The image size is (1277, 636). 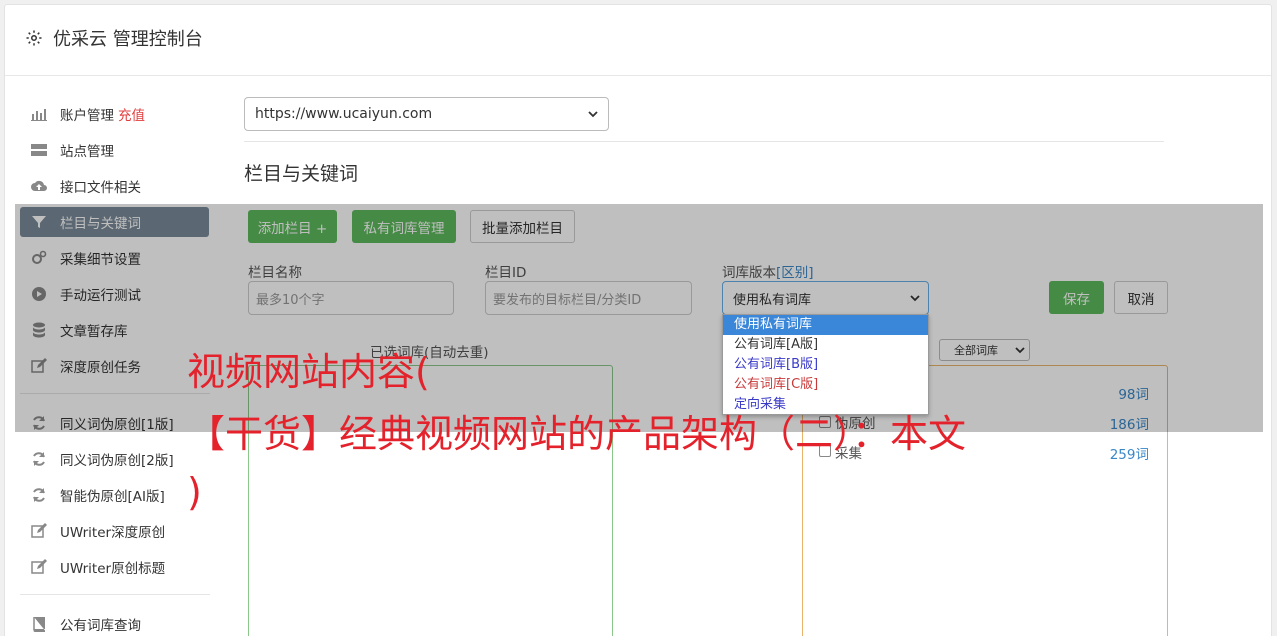 I want to click on sidebar-item-synonym-v2: 同义词伪原创[2版], so click(x=114, y=459).